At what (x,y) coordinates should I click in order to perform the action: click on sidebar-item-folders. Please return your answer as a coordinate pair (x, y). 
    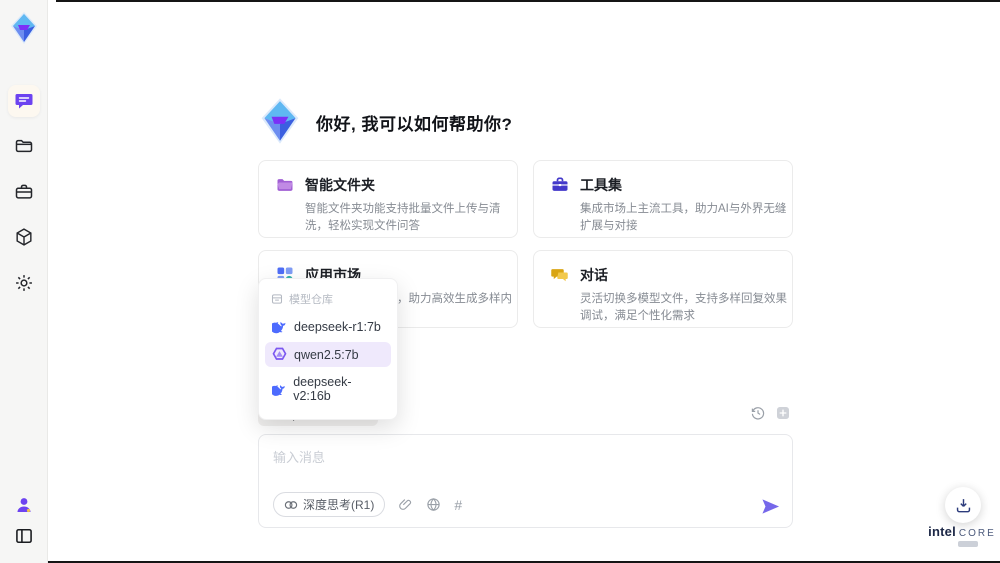
    Looking at the image, I should click on (24, 146).